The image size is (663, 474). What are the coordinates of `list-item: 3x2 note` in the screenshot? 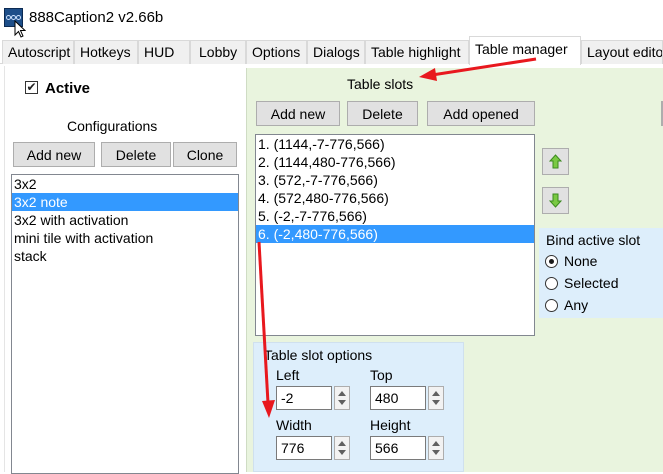 It's located at (125, 202).